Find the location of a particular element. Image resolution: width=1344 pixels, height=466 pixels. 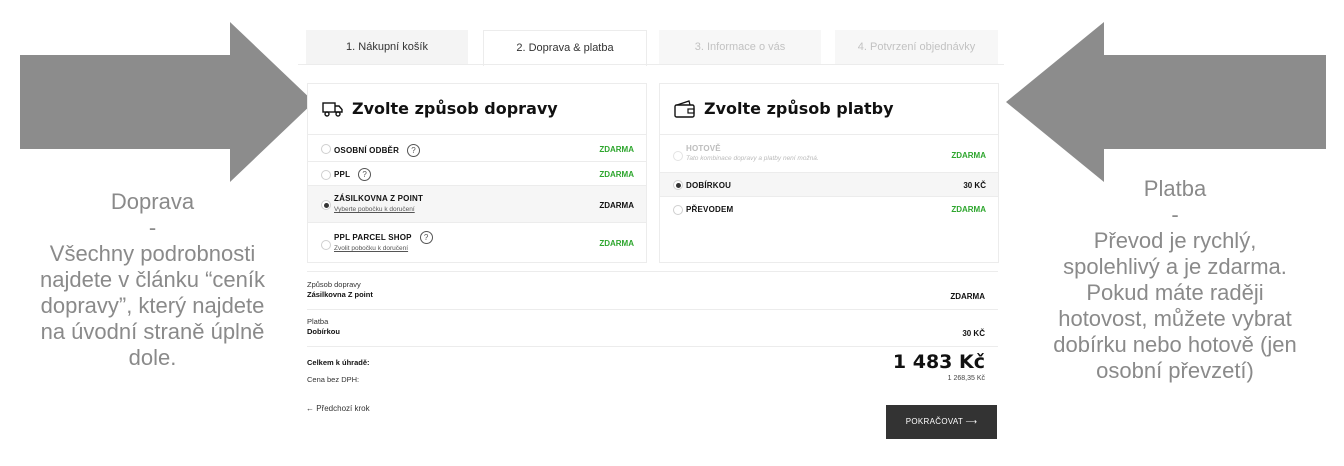

payment-option-cod: DOBÍRKOU 30 KČ is located at coordinates (829, 184).